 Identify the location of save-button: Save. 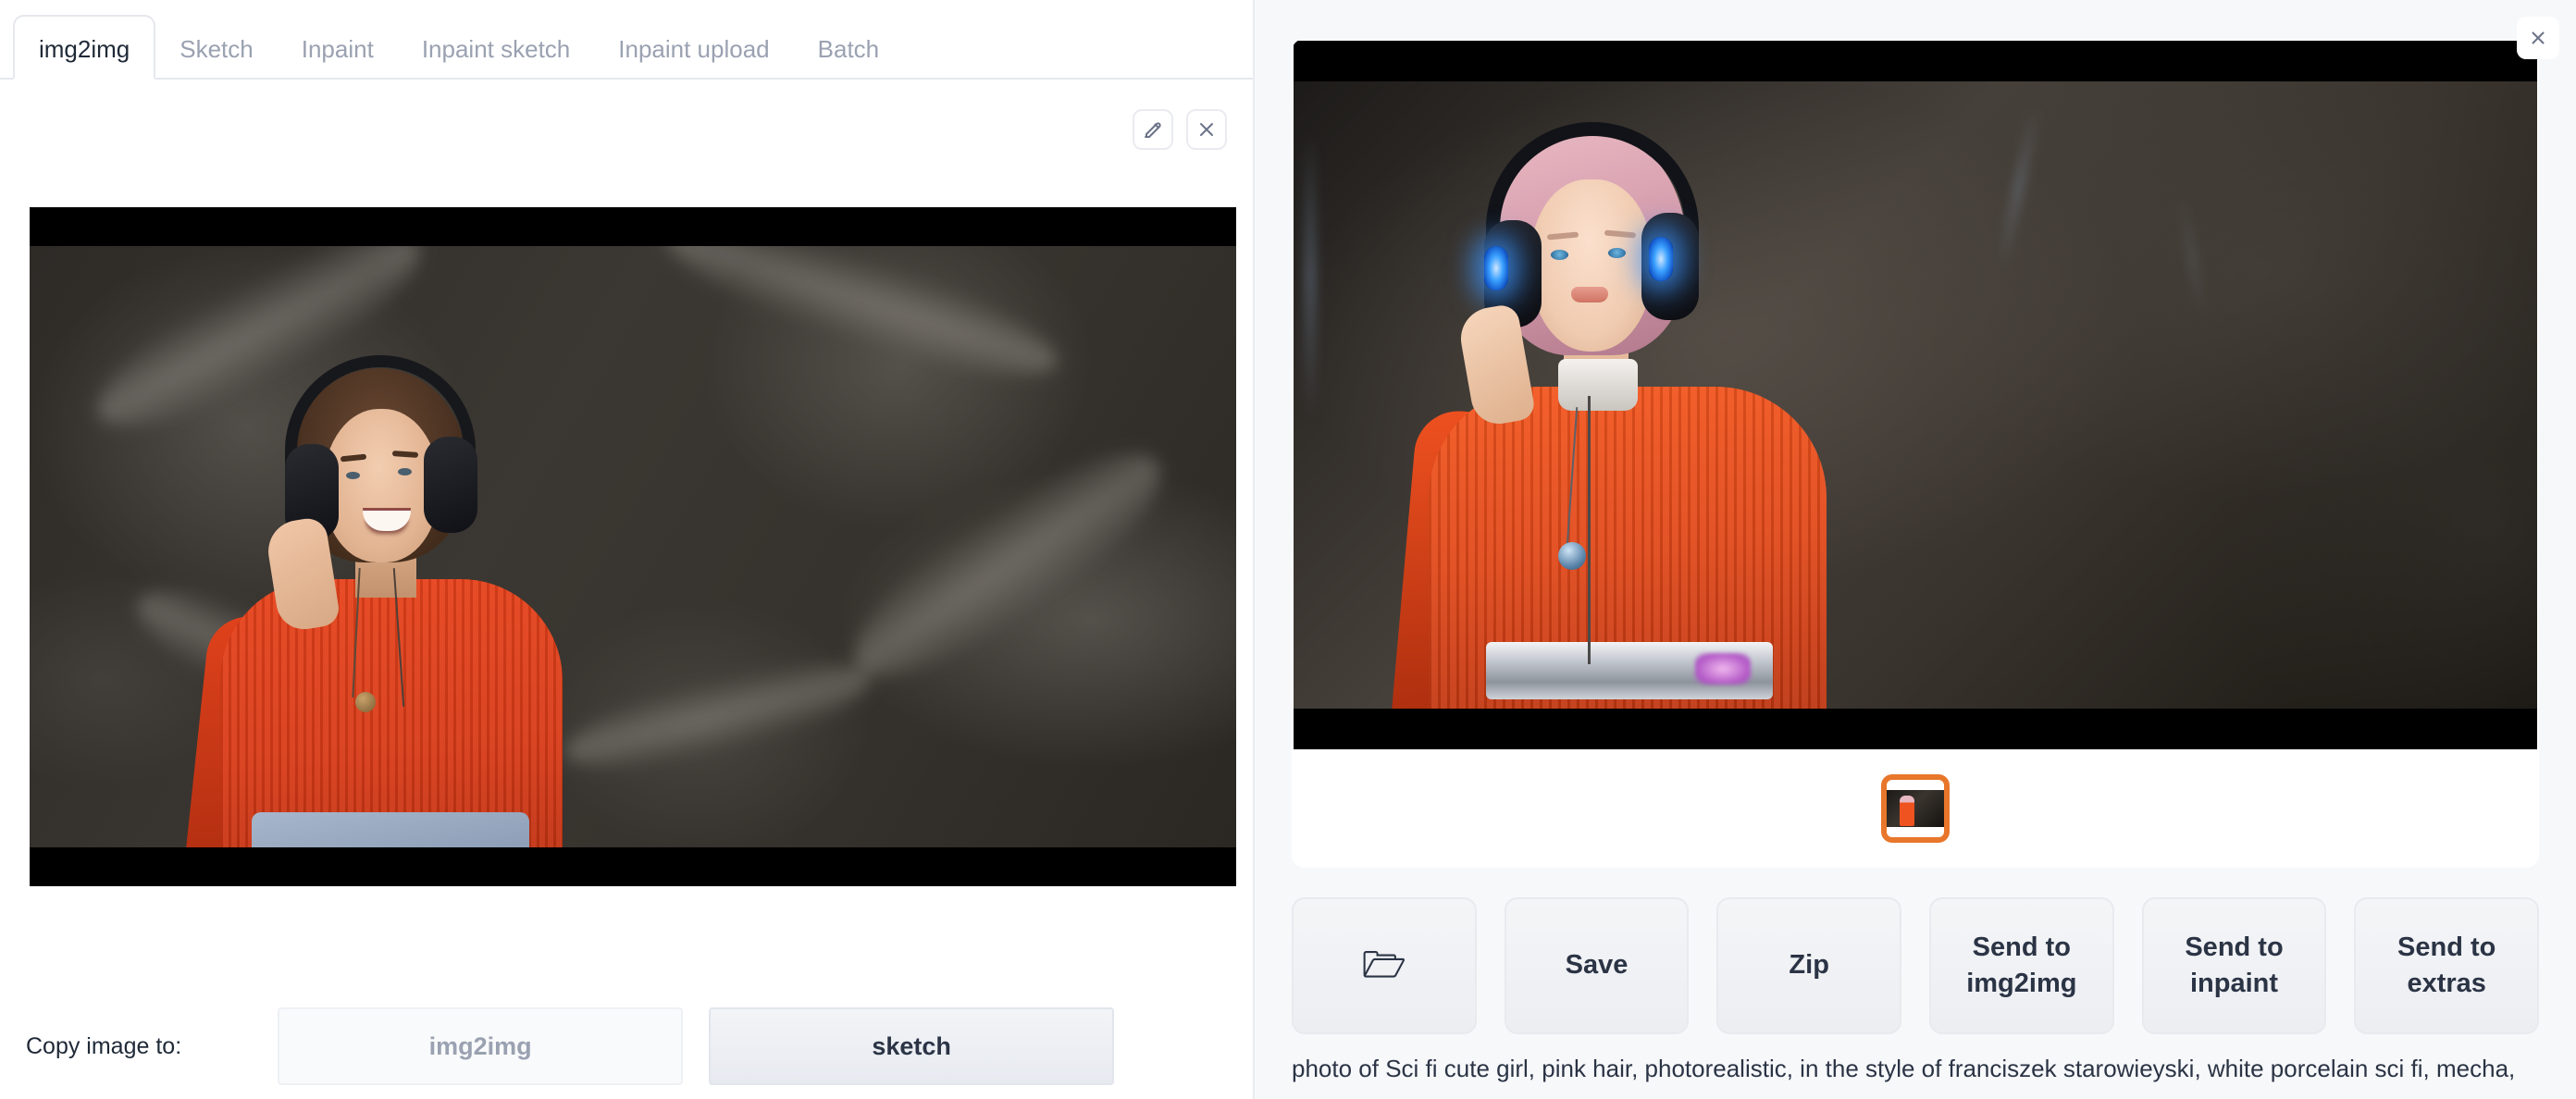
(1597, 966).